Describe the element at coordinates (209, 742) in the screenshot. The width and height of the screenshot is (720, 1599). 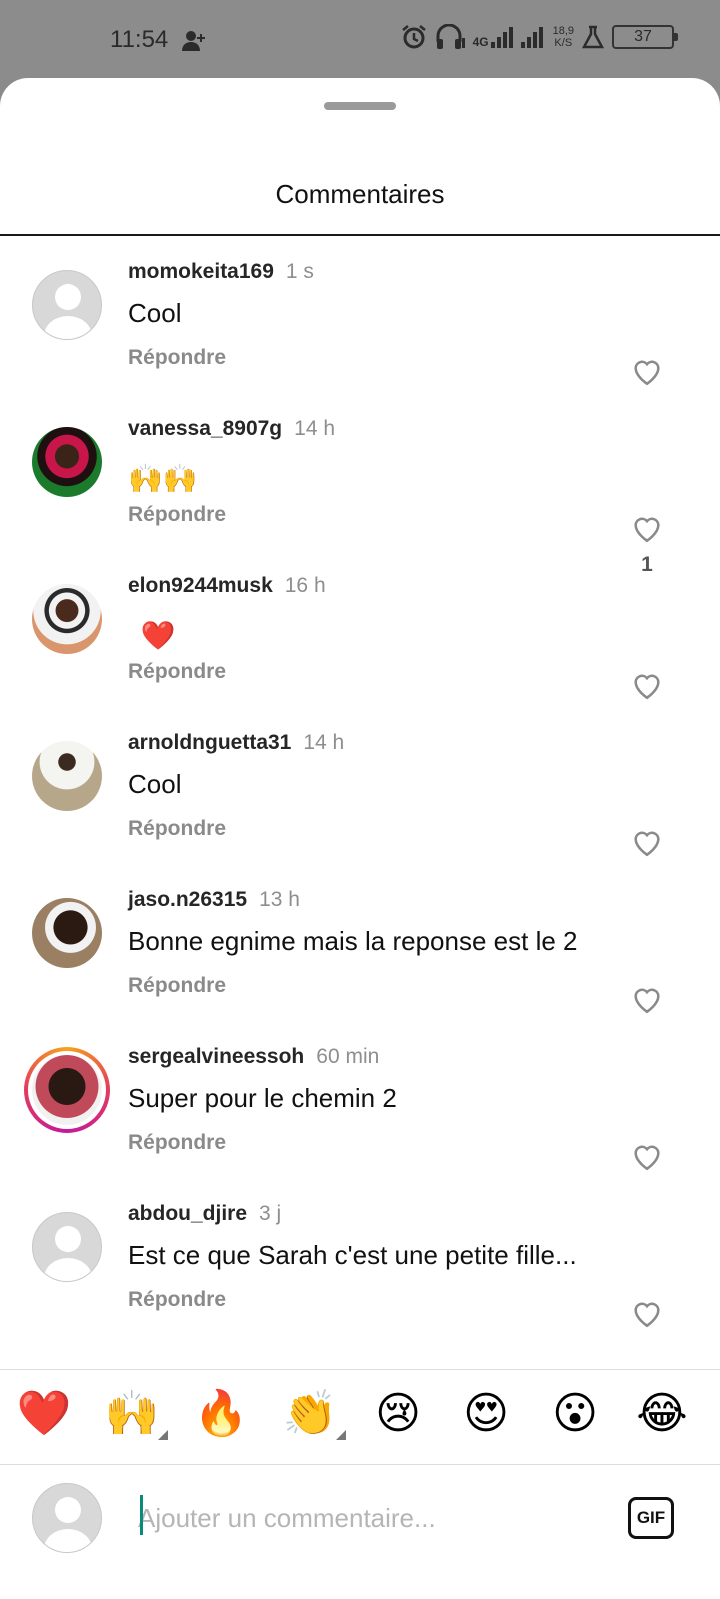
I see `comment-username: arnoldnguetta31` at that location.